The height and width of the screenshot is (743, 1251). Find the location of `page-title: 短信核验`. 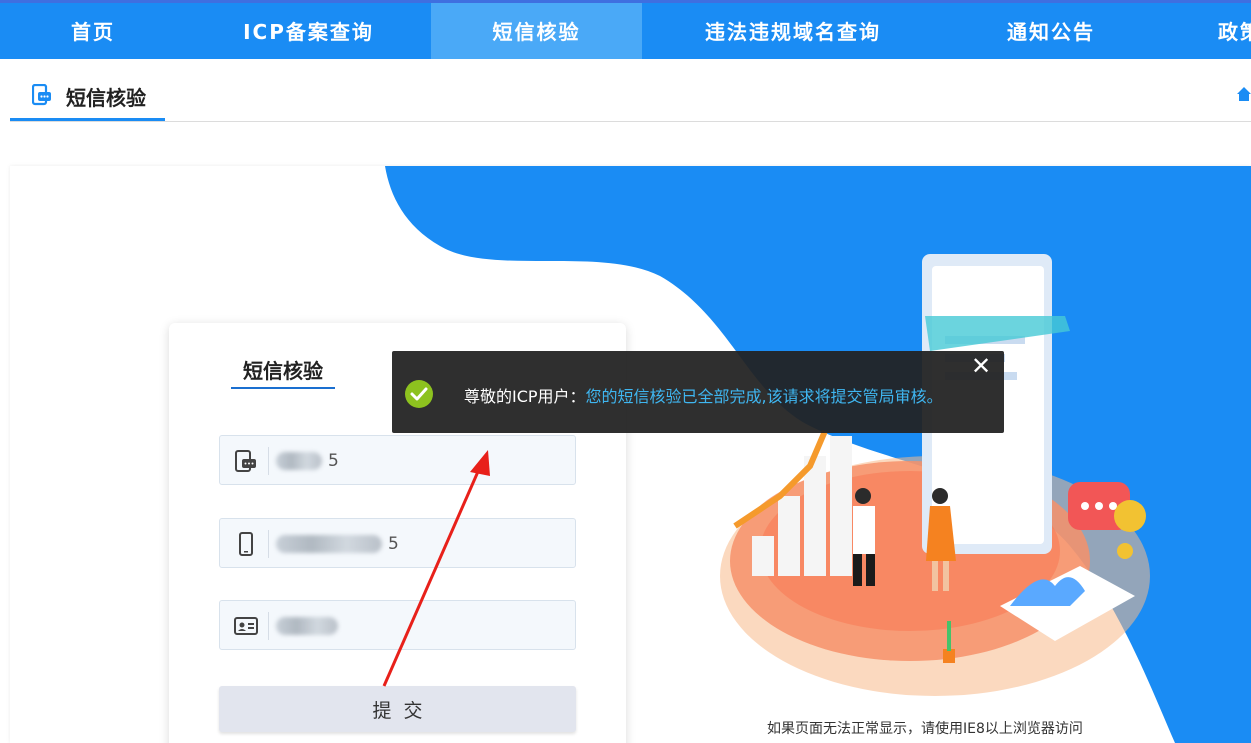

page-title: 短信核验 is located at coordinates (106, 98).